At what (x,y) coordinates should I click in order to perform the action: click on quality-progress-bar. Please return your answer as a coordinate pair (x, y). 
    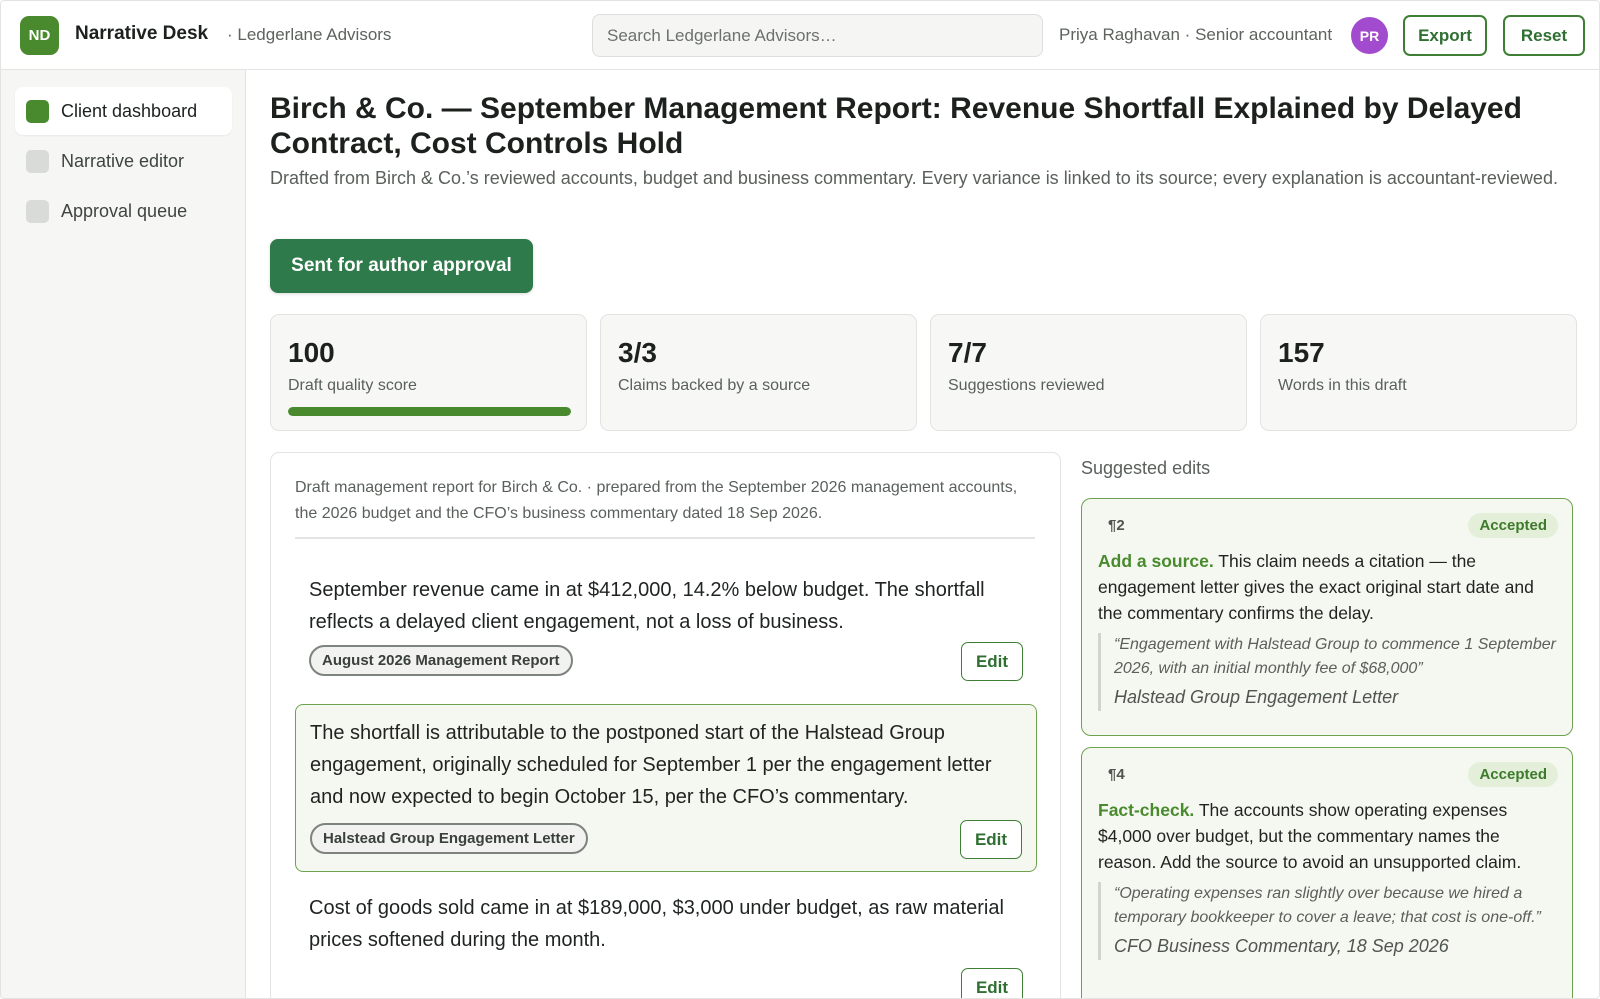
    Looking at the image, I should click on (429, 411).